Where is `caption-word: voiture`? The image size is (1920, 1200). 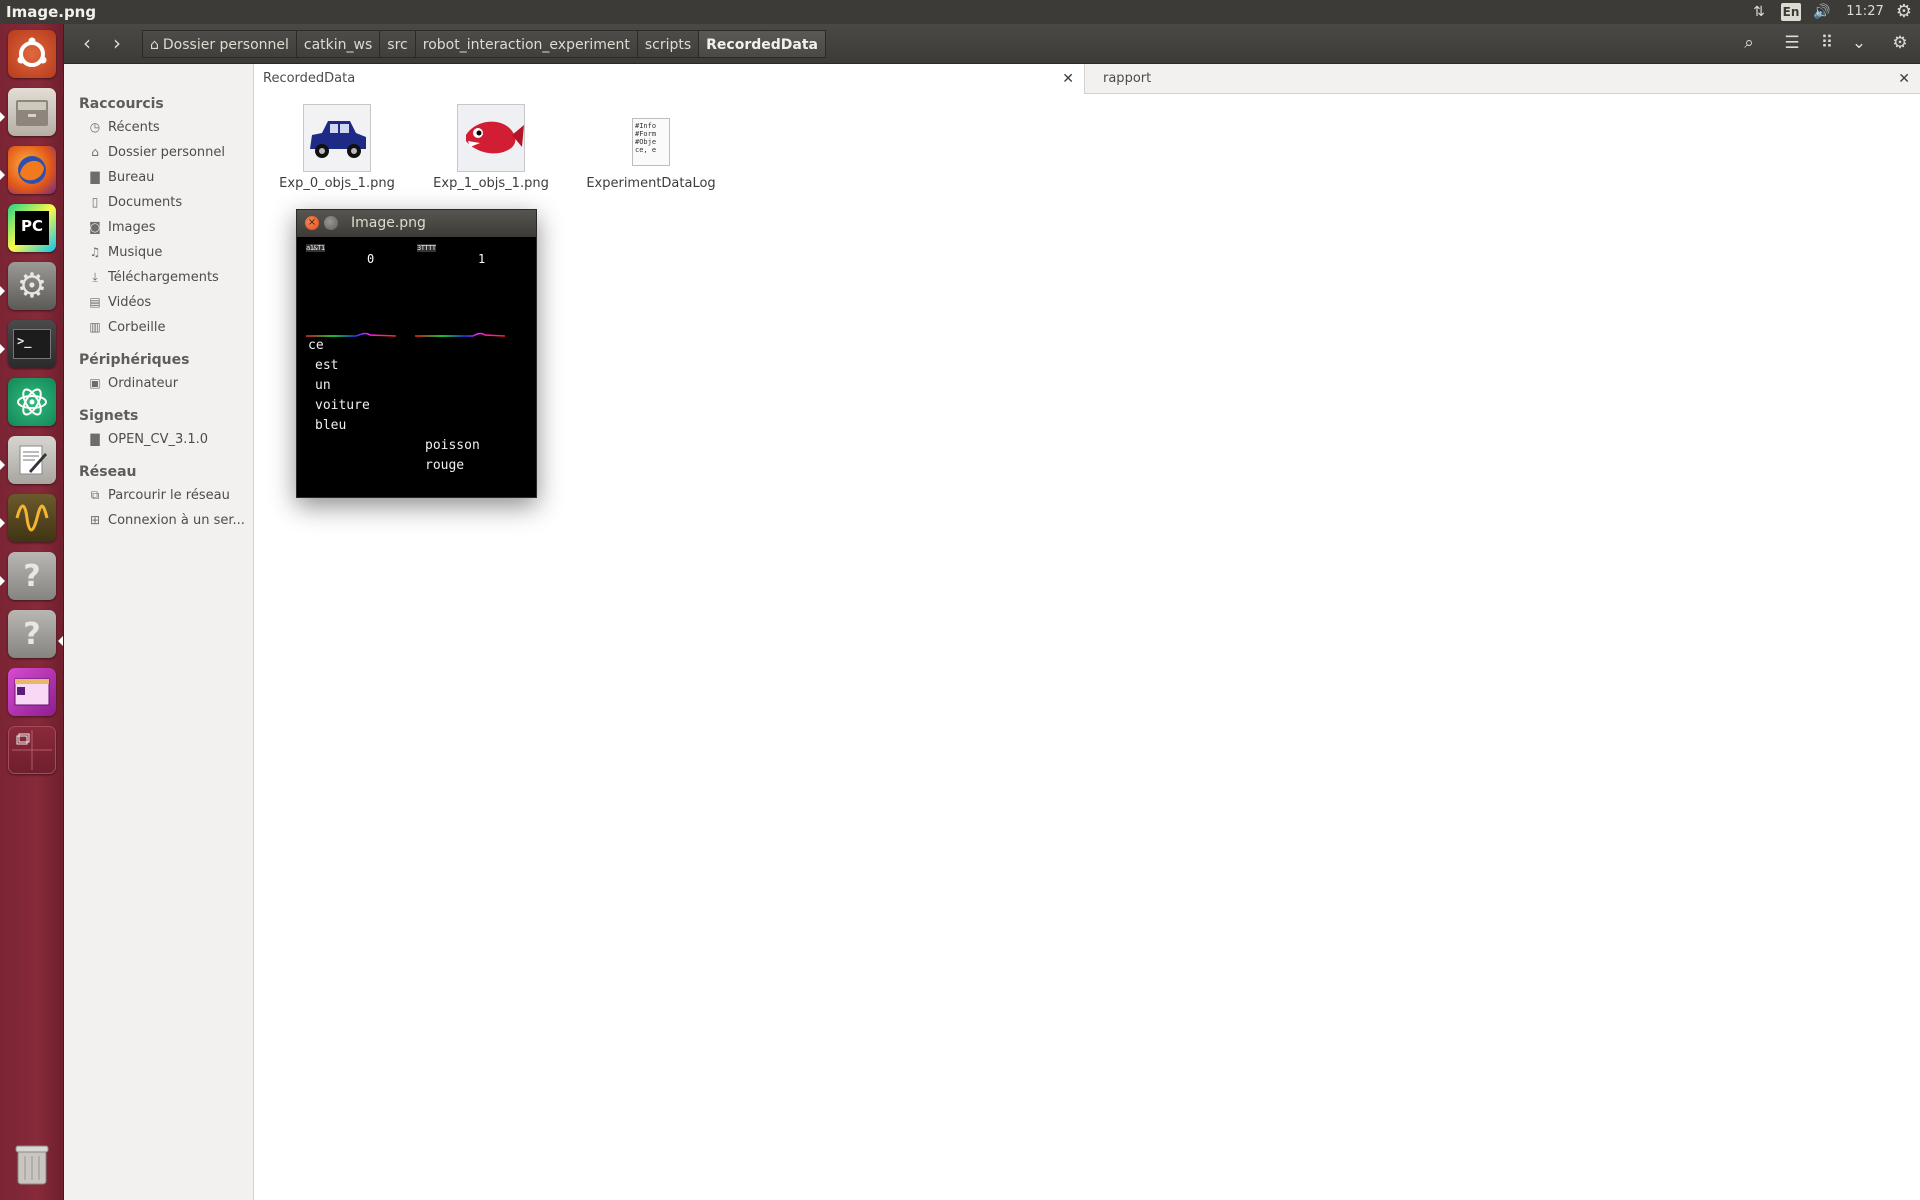 caption-word: voiture is located at coordinates (342, 405).